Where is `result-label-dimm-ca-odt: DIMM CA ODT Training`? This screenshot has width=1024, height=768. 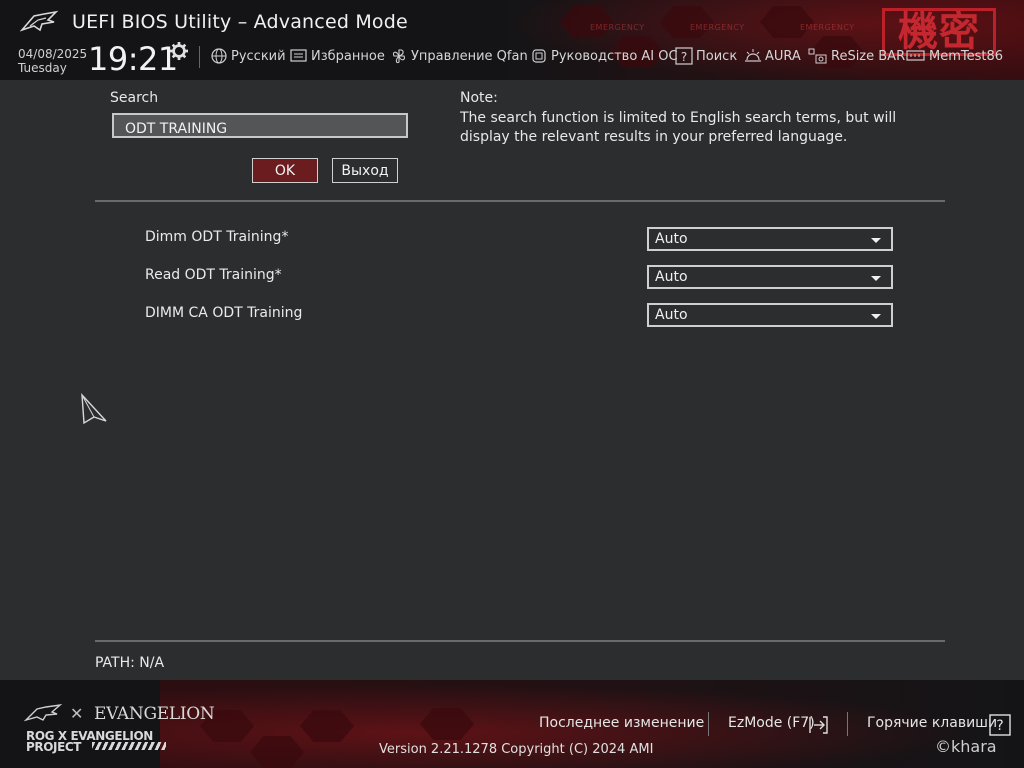
result-label-dimm-ca-odt: DIMM CA ODT Training is located at coordinates (223, 313).